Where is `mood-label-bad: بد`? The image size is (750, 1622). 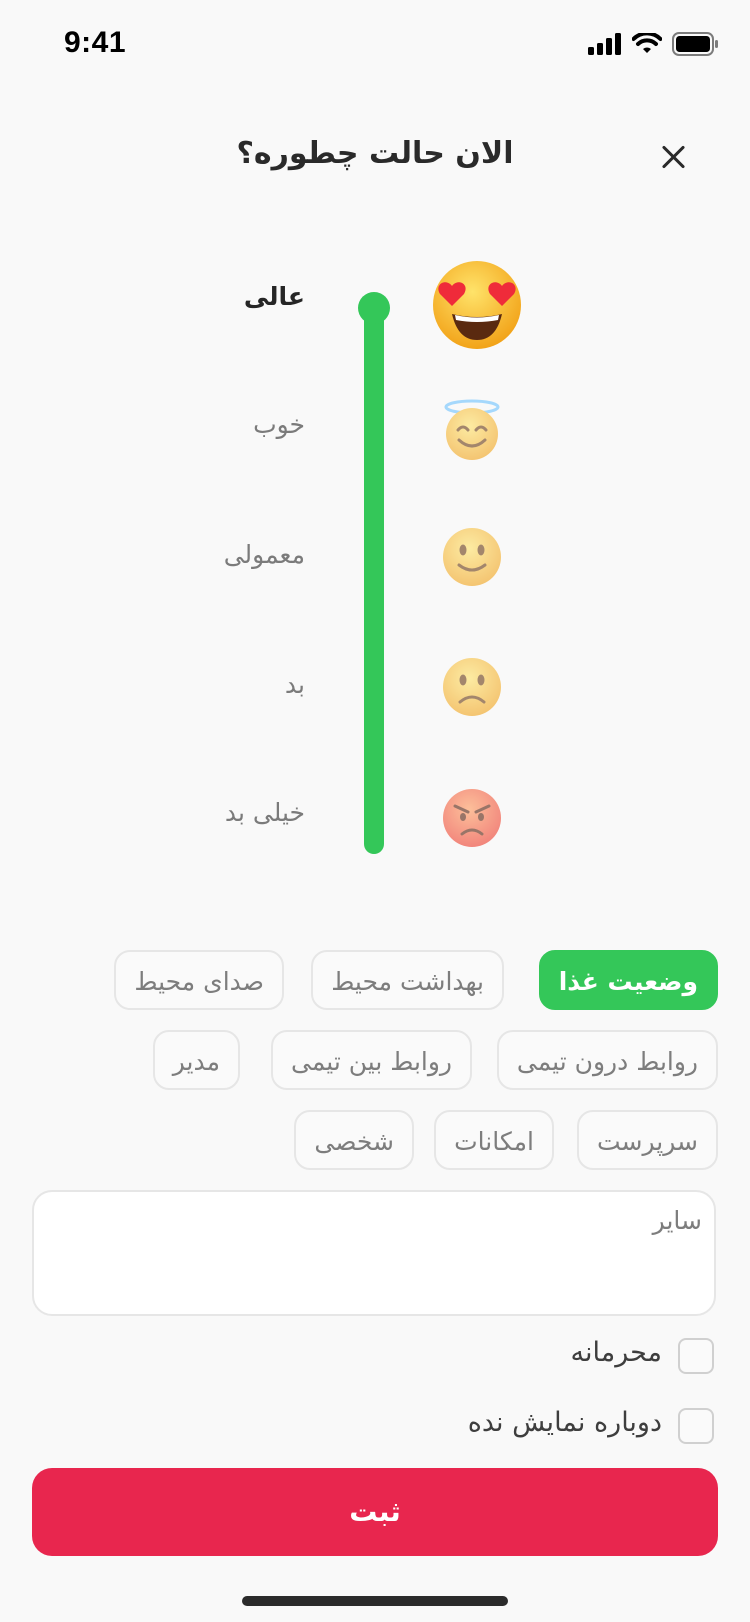 mood-label-bad: بد is located at coordinates (295, 684).